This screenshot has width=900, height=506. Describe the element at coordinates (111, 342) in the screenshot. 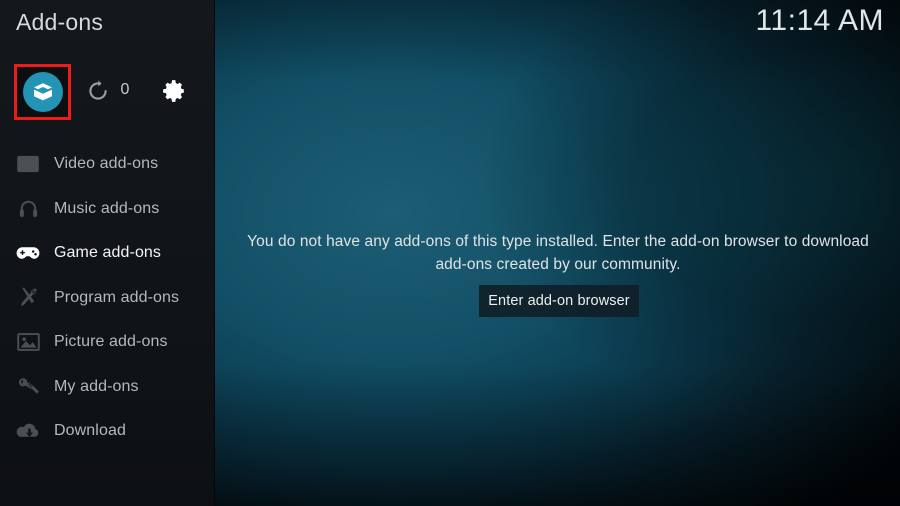

I see `sidebar-item-label: Picture add-ons` at that location.